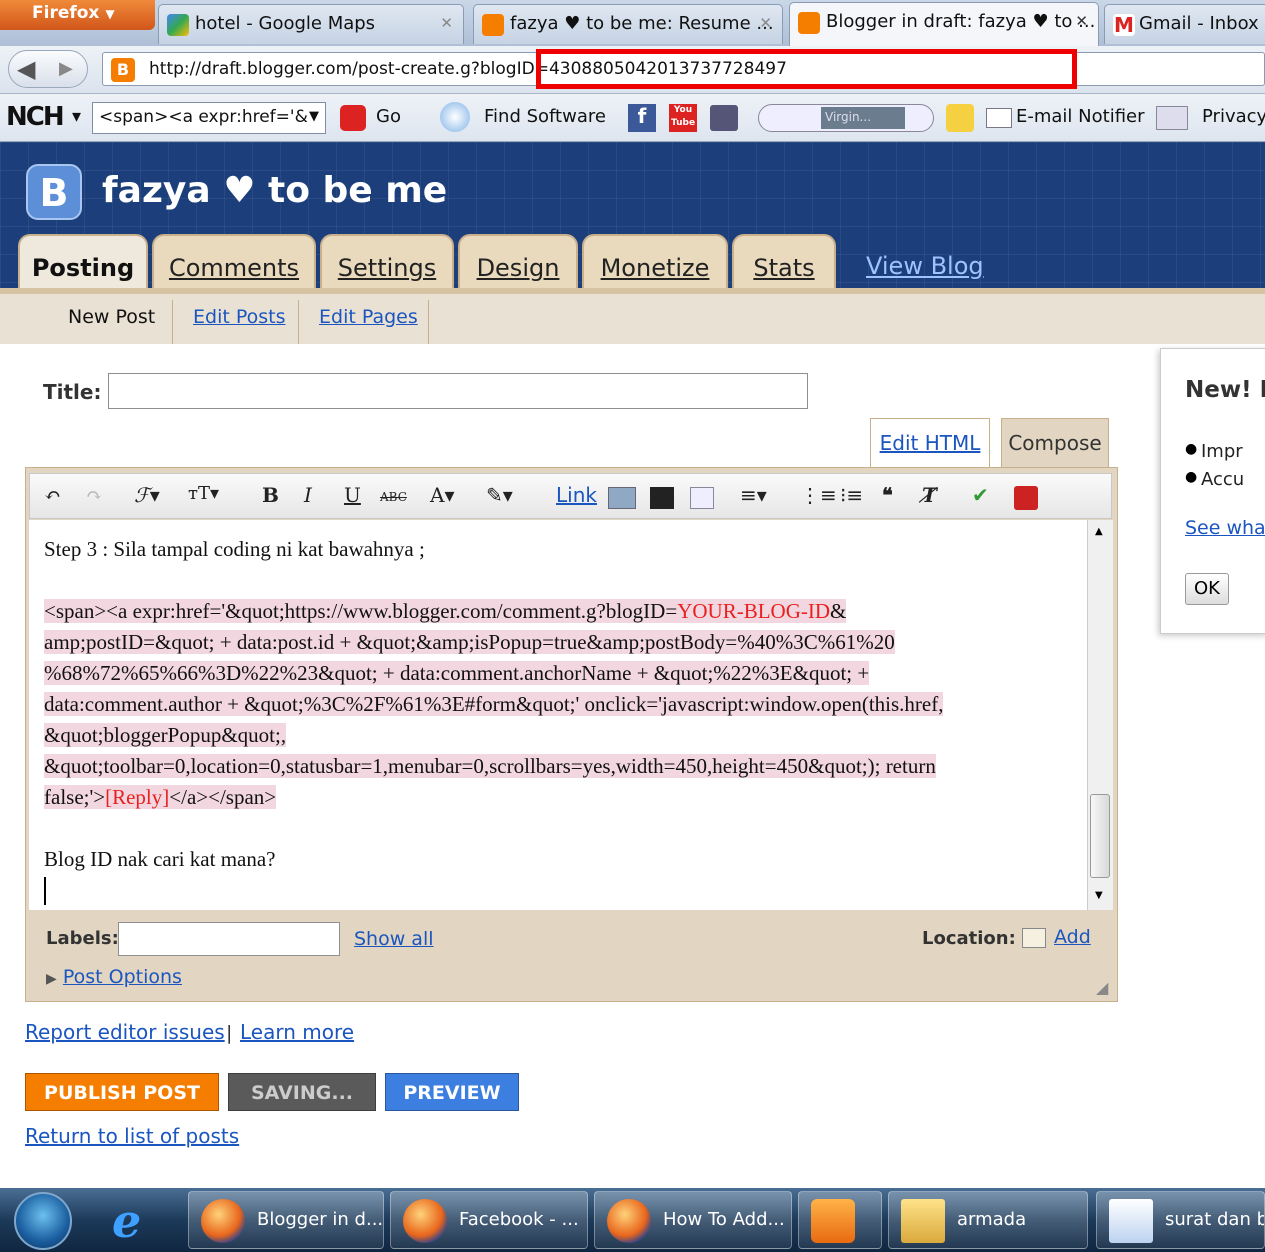 The width and height of the screenshot is (1265, 1252). Describe the element at coordinates (442, 495) in the screenshot. I see `text-color-icon: A▾` at that location.